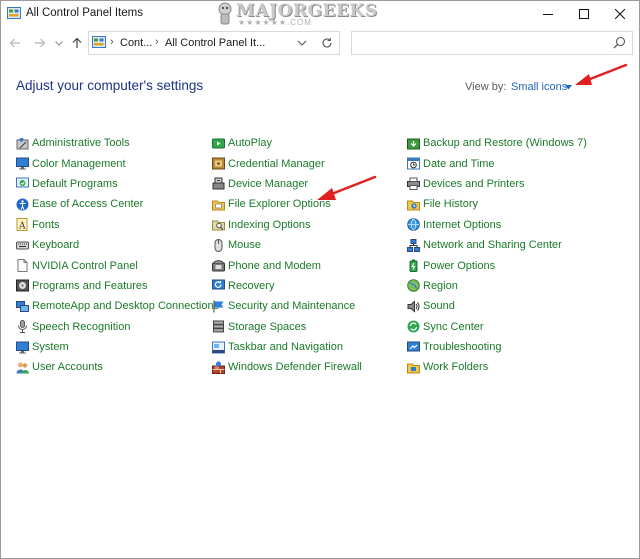 Image resolution: width=640 pixels, height=559 pixels. Describe the element at coordinates (244, 245) in the screenshot. I see `control-panel-item-label: Mouse` at that location.